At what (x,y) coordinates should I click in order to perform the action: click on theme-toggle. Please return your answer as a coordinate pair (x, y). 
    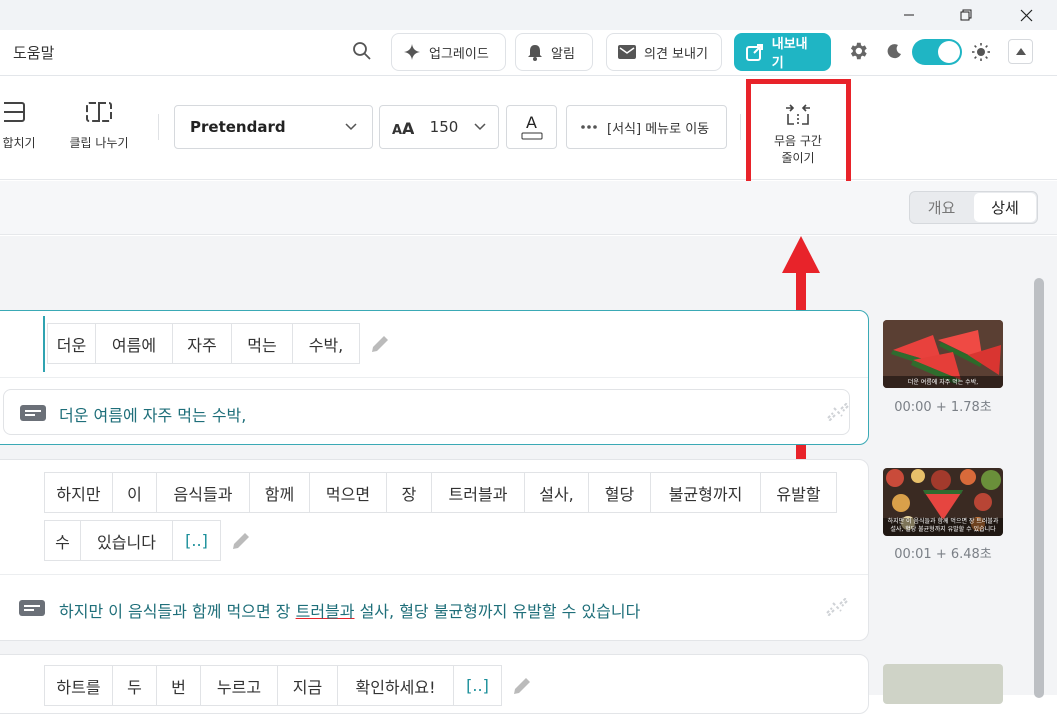
    Looking at the image, I should click on (937, 52).